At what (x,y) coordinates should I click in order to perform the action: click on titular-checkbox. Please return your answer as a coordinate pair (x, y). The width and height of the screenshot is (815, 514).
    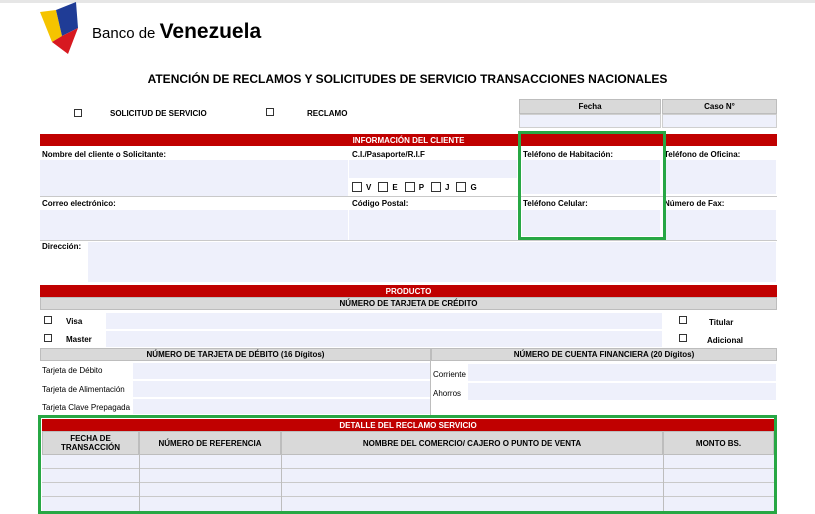
    Looking at the image, I should click on (683, 320).